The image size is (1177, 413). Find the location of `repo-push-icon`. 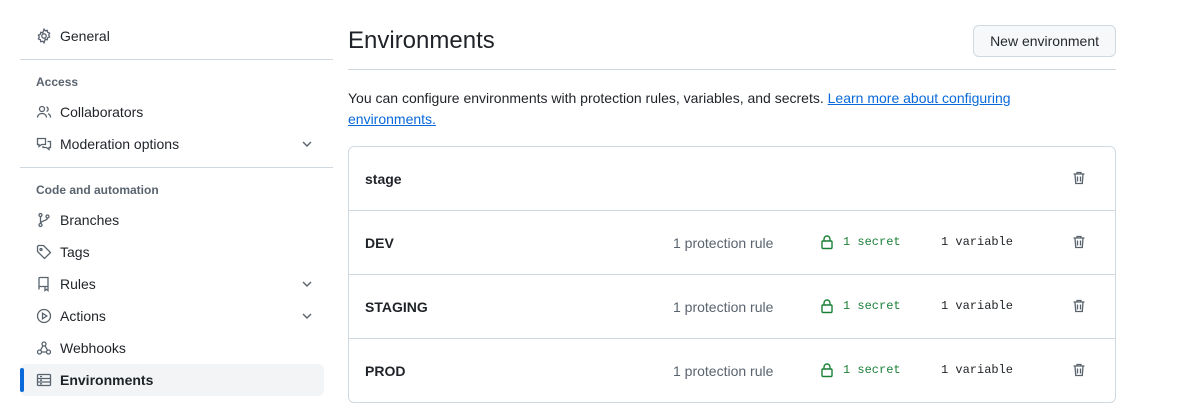

repo-push-icon is located at coordinates (44, 284).